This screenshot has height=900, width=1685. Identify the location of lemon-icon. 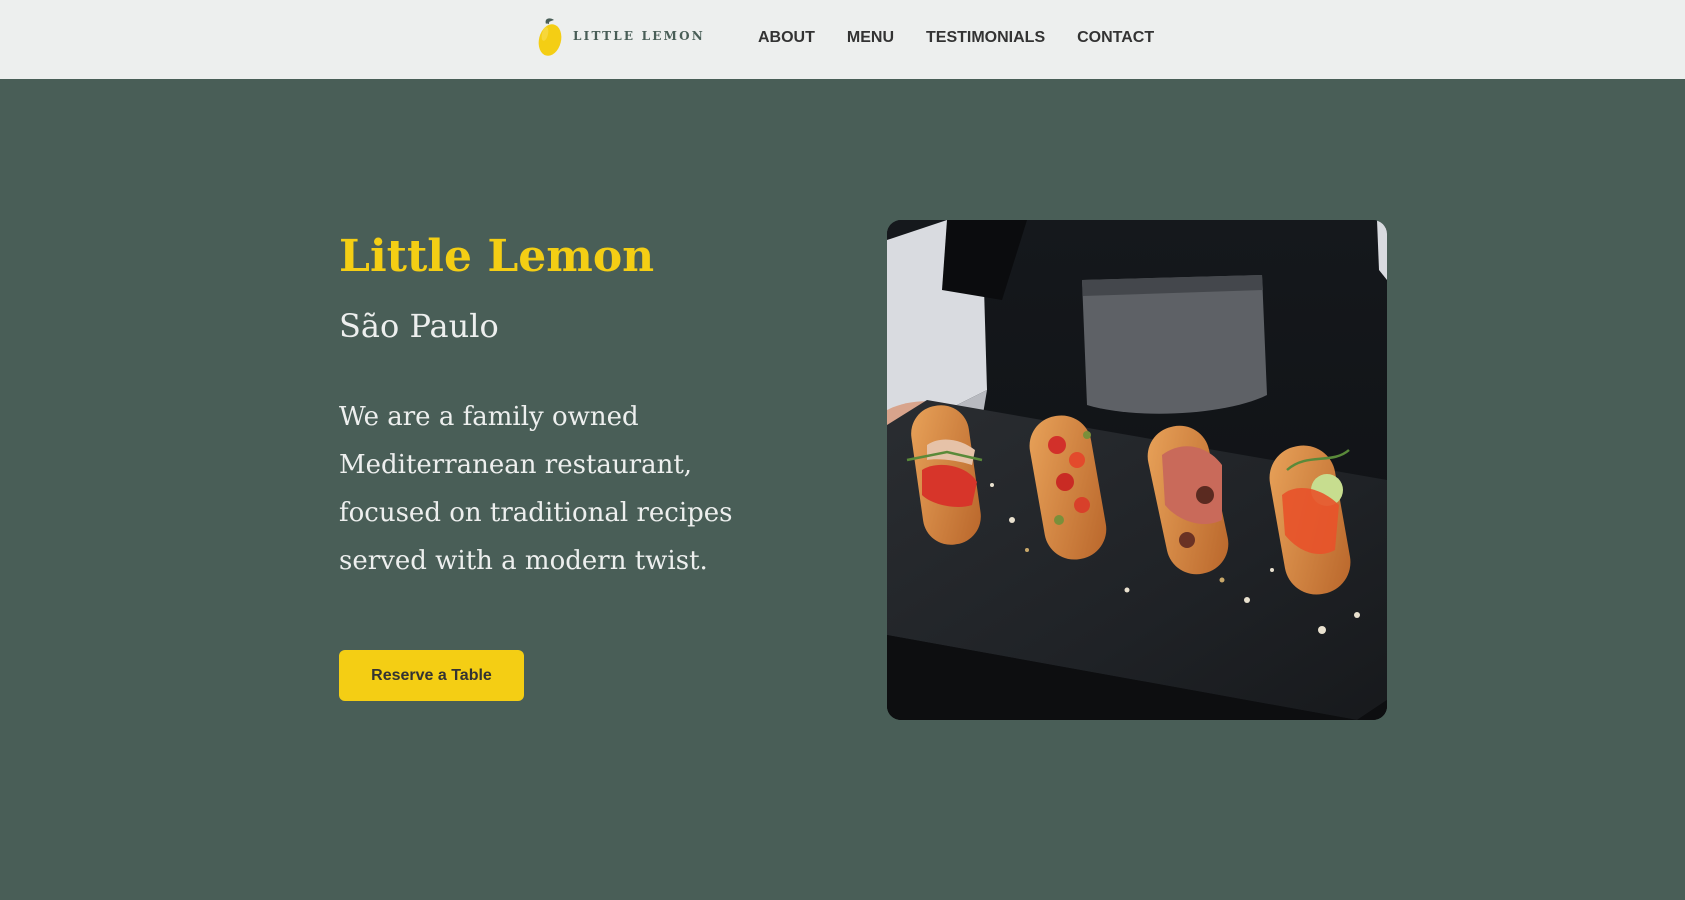
(550, 37).